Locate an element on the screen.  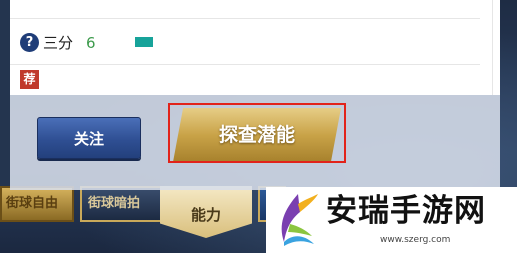
follow-button: 关注 is located at coordinates (89, 138).